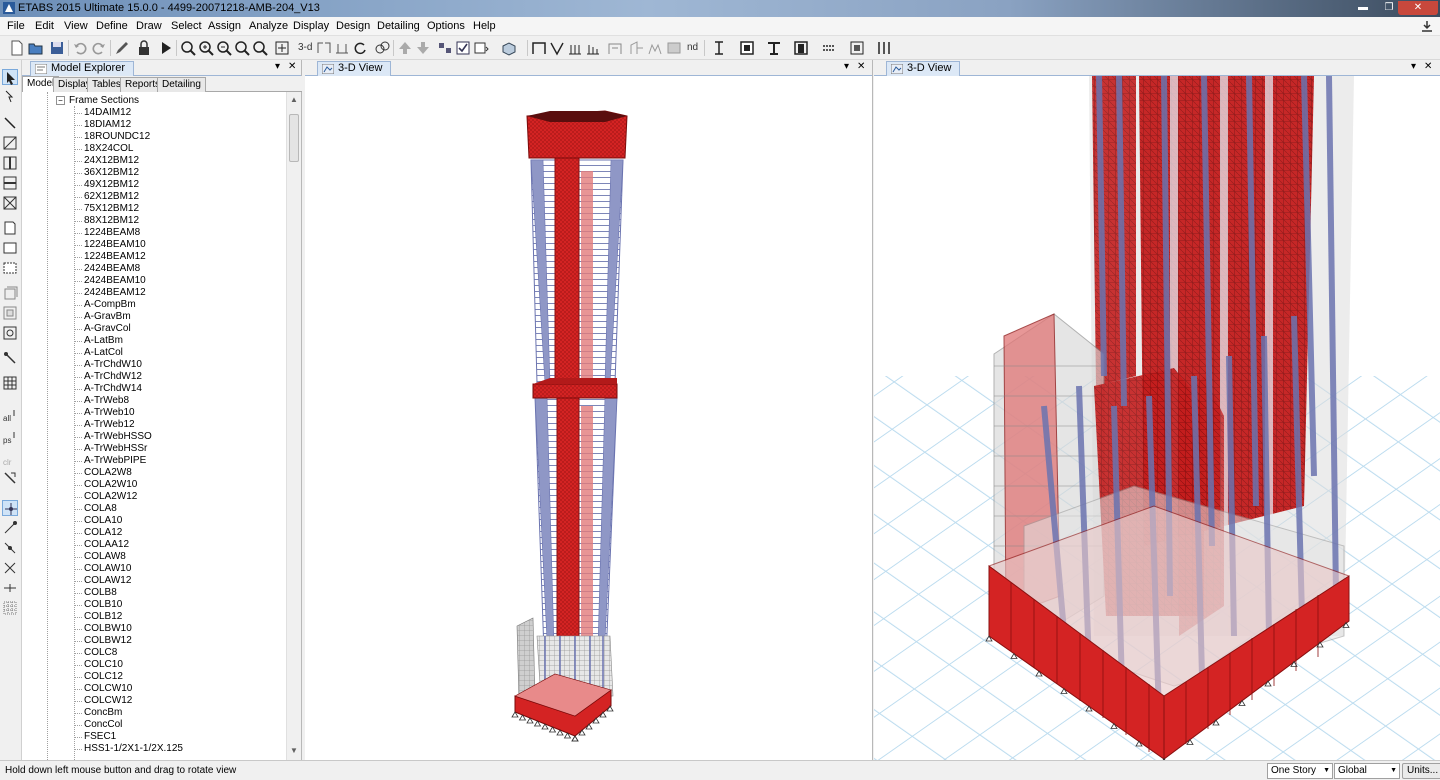 The height and width of the screenshot is (780, 1440). I want to click on assign-shell-icon, so click(801, 48).